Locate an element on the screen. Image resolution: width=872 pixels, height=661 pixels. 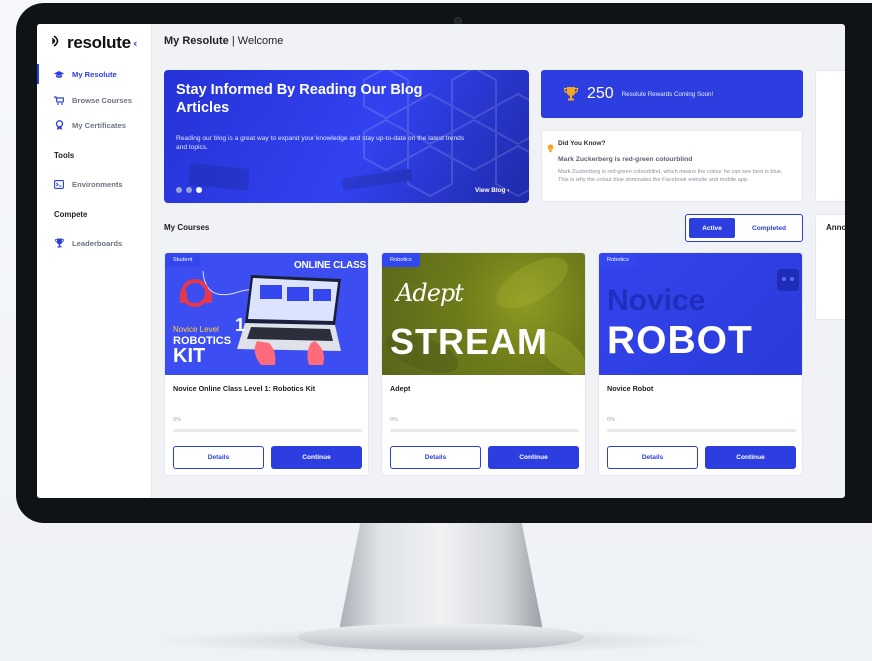
my-courses-title: My Courses is located at coordinates (187, 227).